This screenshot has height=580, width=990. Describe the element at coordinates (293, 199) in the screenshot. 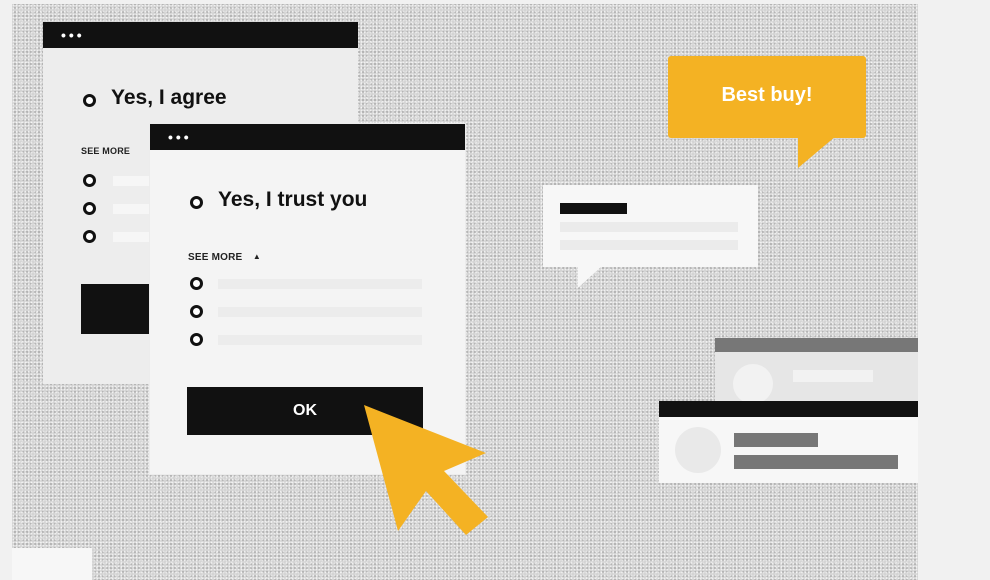

I see `front-window-headline: Yes, I trust you` at that location.